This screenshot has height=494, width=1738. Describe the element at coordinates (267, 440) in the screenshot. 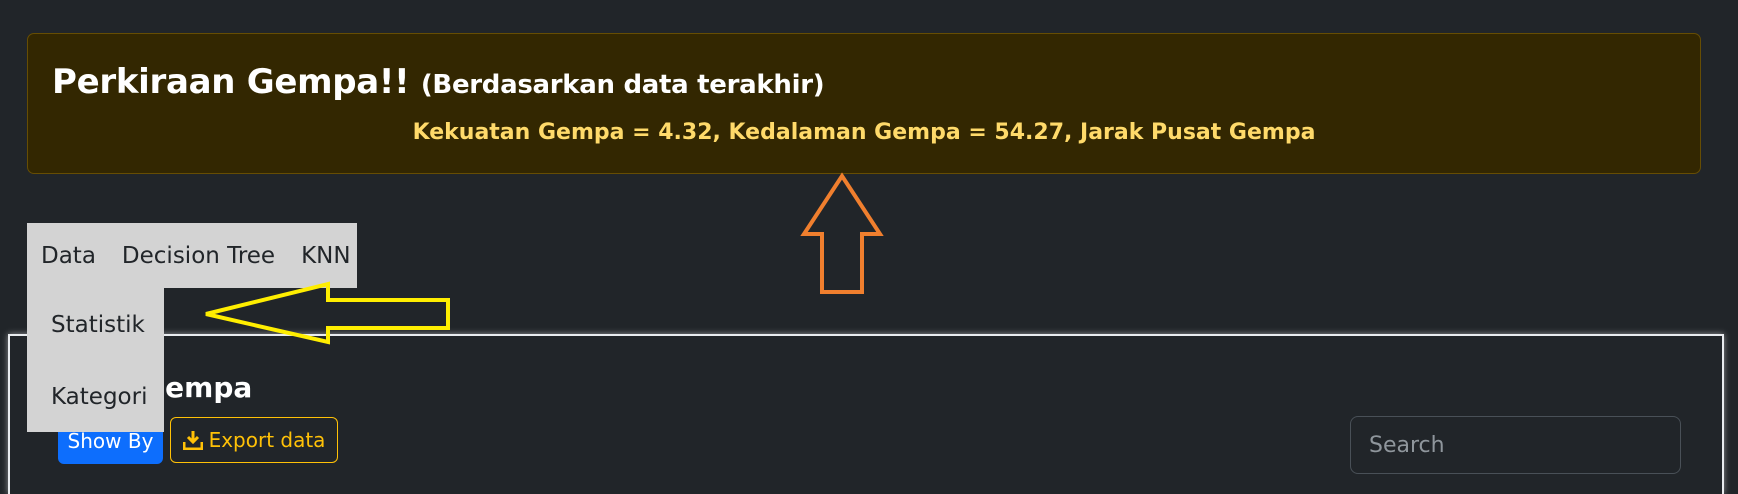

I see `export-data-label: Export data` at that location.